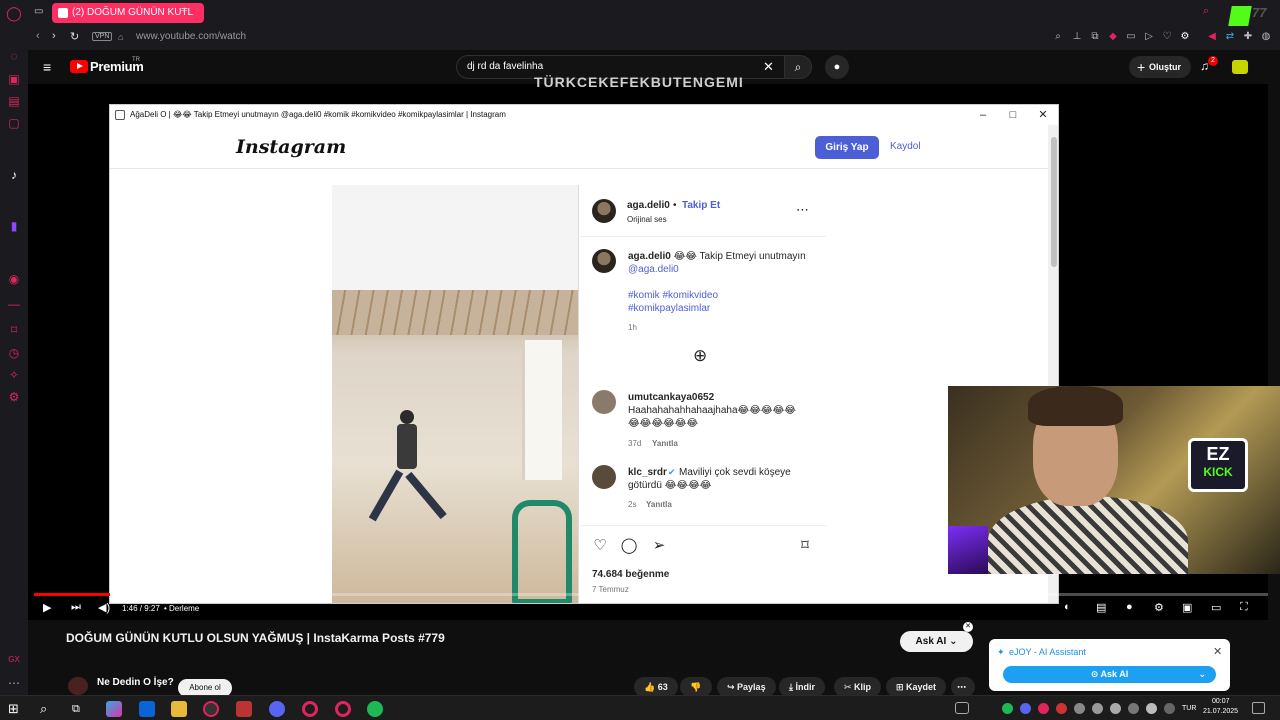 The height and width of the screenshot is (720, 1280). What do you see at coordinates (74, 36) in the screenshot?
I see `reload-icon: ↻` at bounding box center [74, 36].